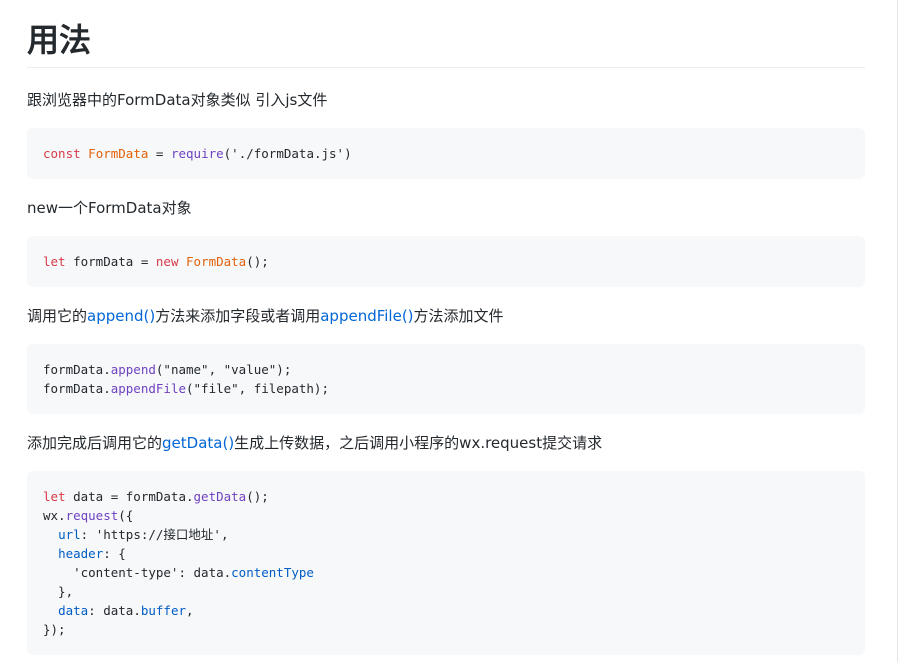 This screenshot has height=662, width=906. What do you see at coordinates (238, 316) in the screenshot?
I see `paragraph-text: 方法来添加字段或者调用` at bounding box center [238, 316].